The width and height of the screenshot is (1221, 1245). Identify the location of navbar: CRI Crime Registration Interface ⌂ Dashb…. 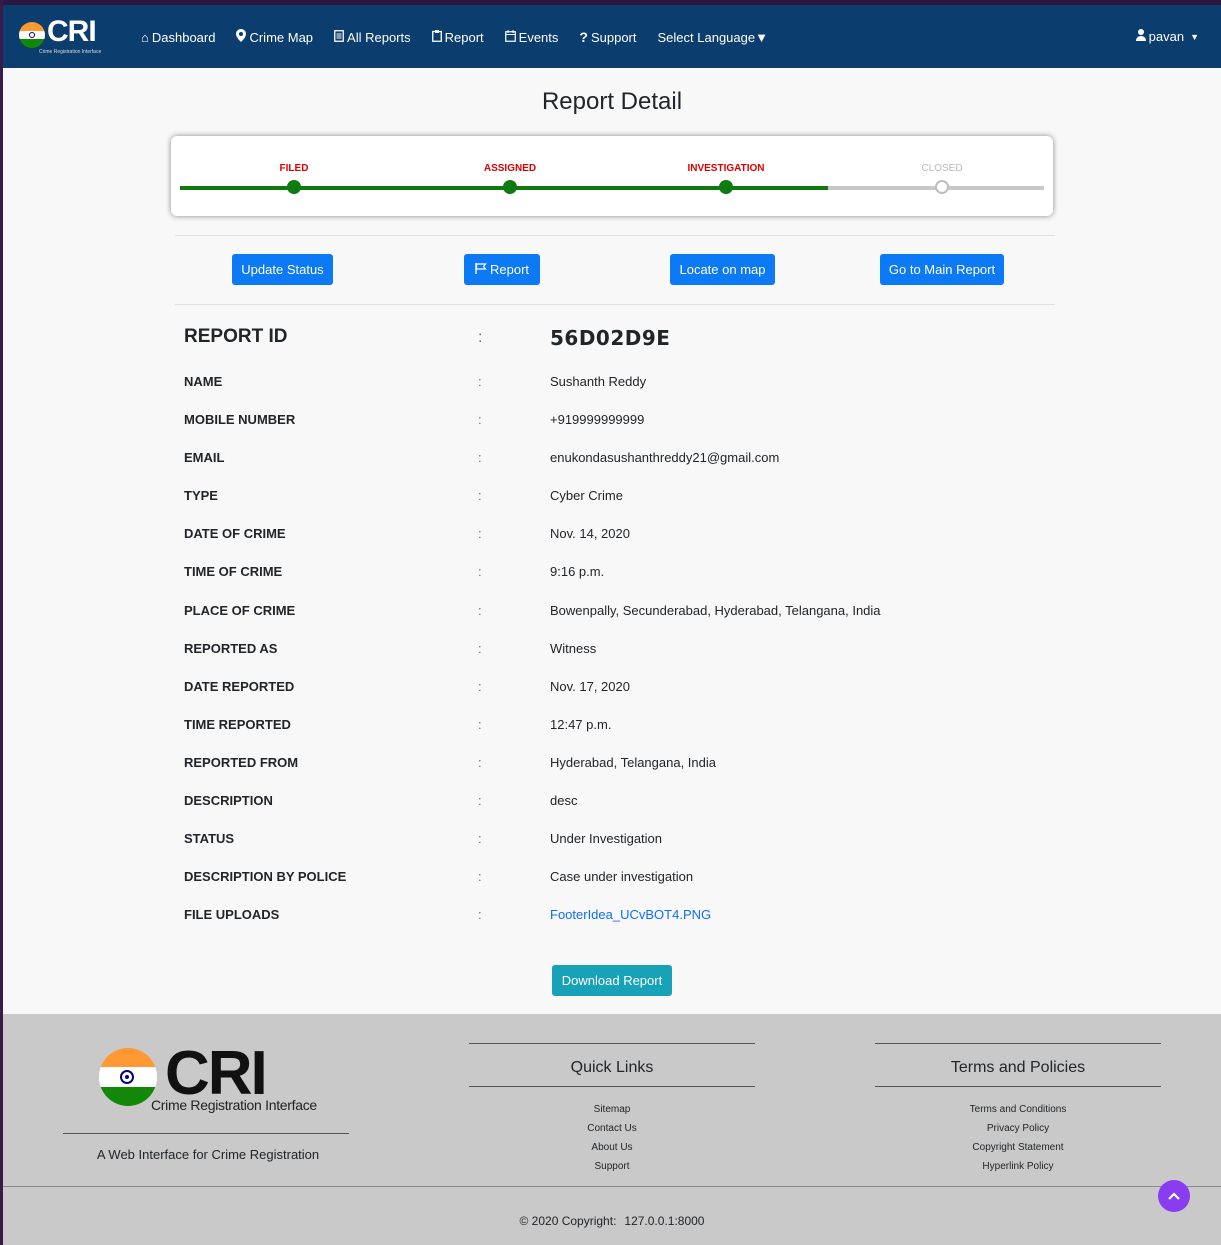
(612, 34).